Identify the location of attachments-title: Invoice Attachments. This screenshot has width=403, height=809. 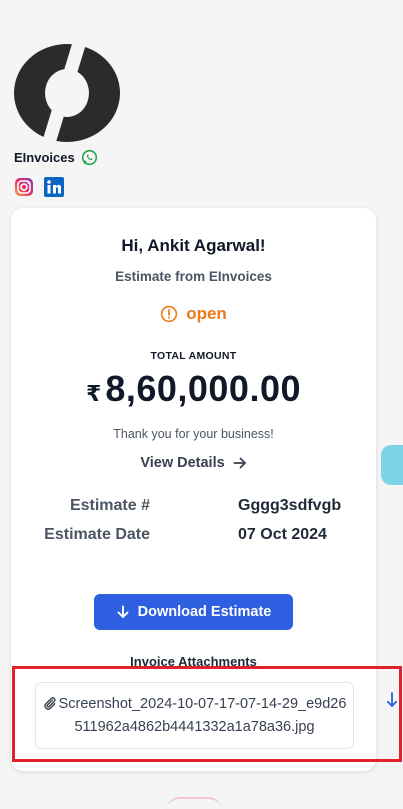
(193, 661).